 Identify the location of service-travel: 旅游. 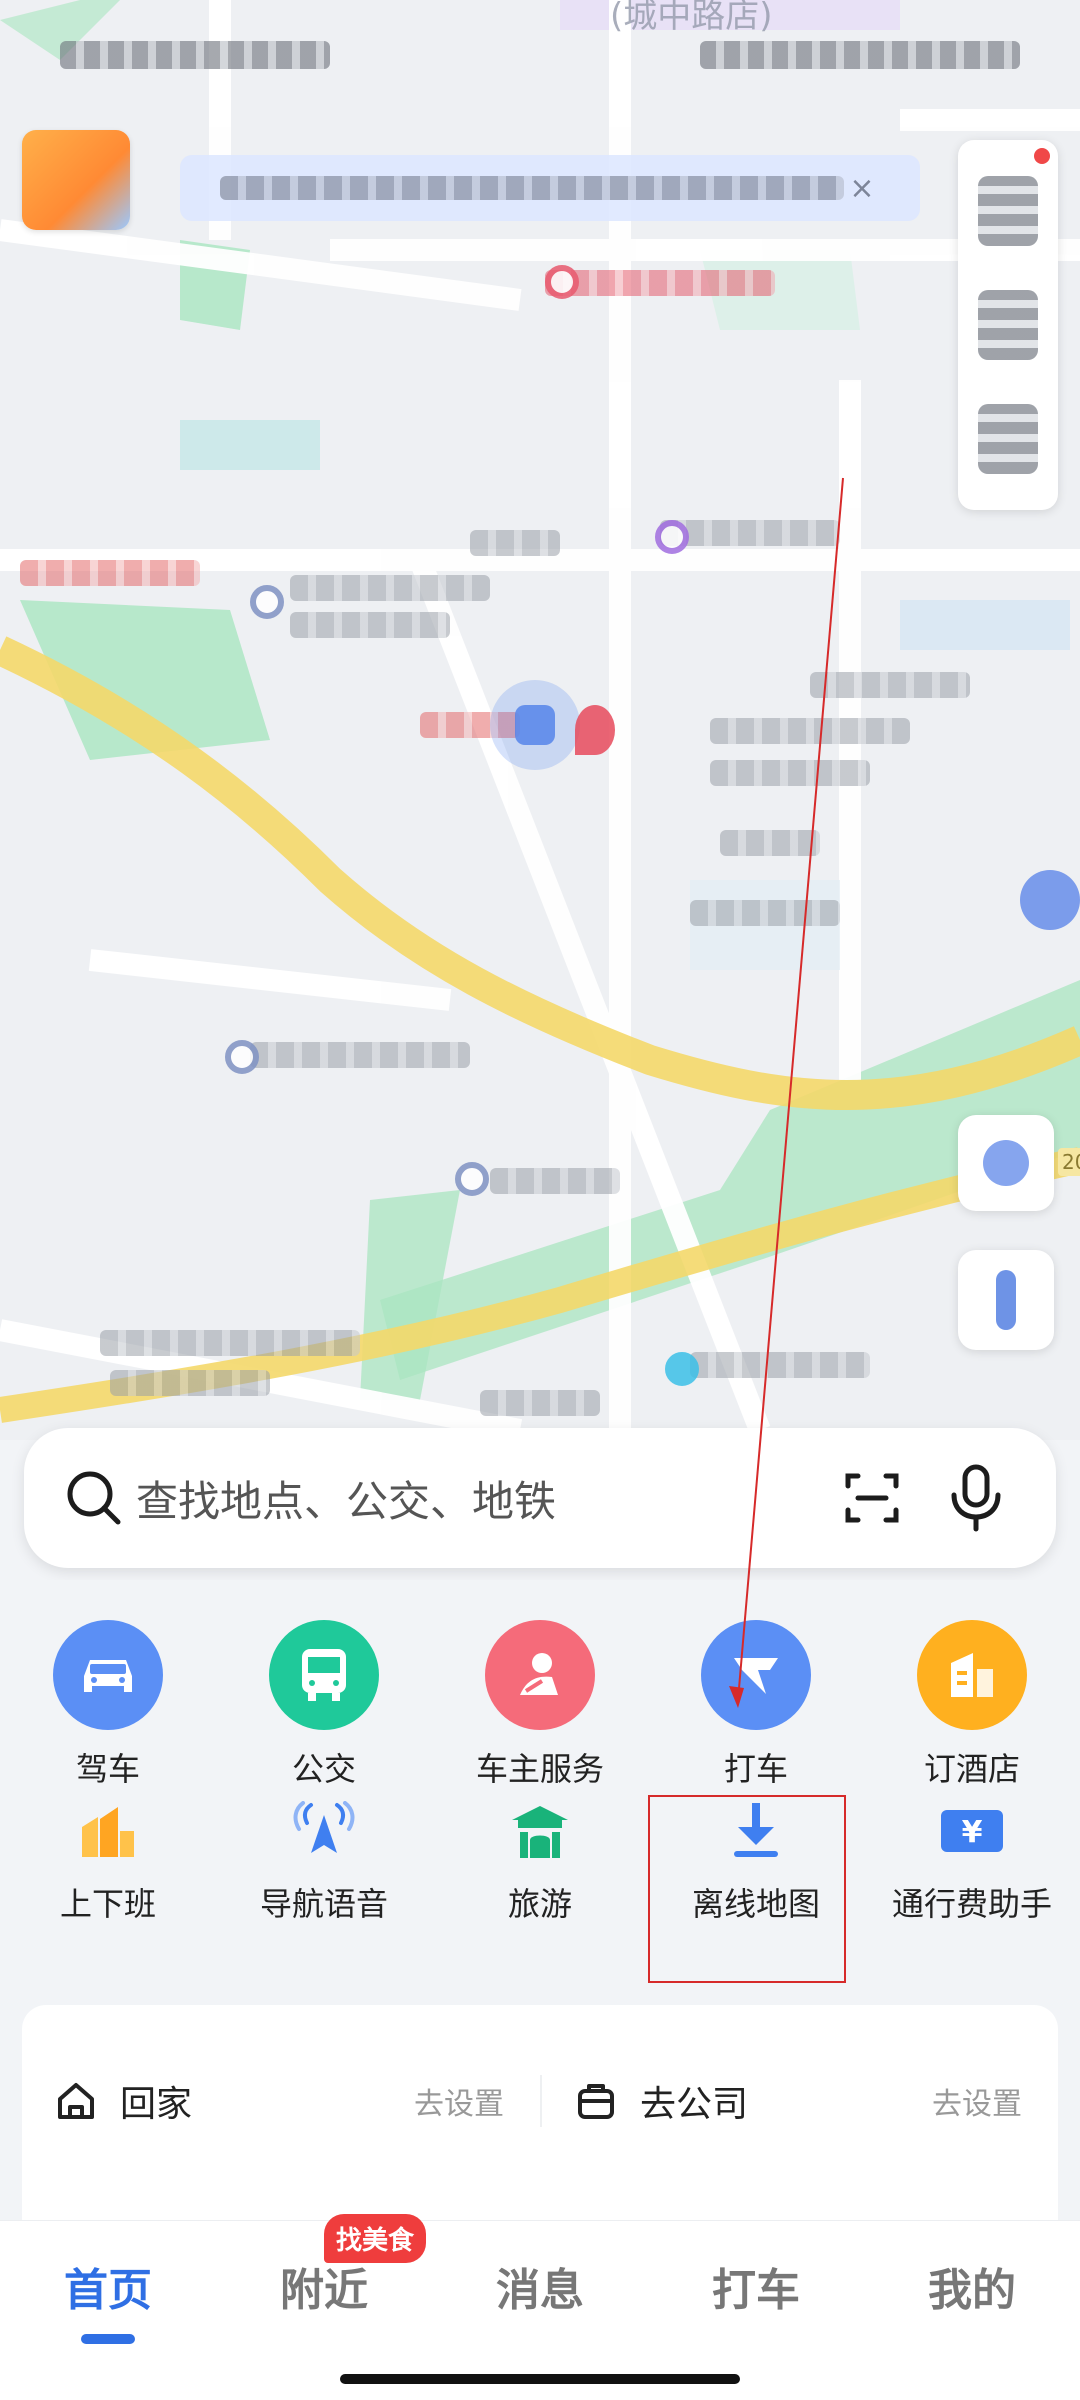
(540, 1860).